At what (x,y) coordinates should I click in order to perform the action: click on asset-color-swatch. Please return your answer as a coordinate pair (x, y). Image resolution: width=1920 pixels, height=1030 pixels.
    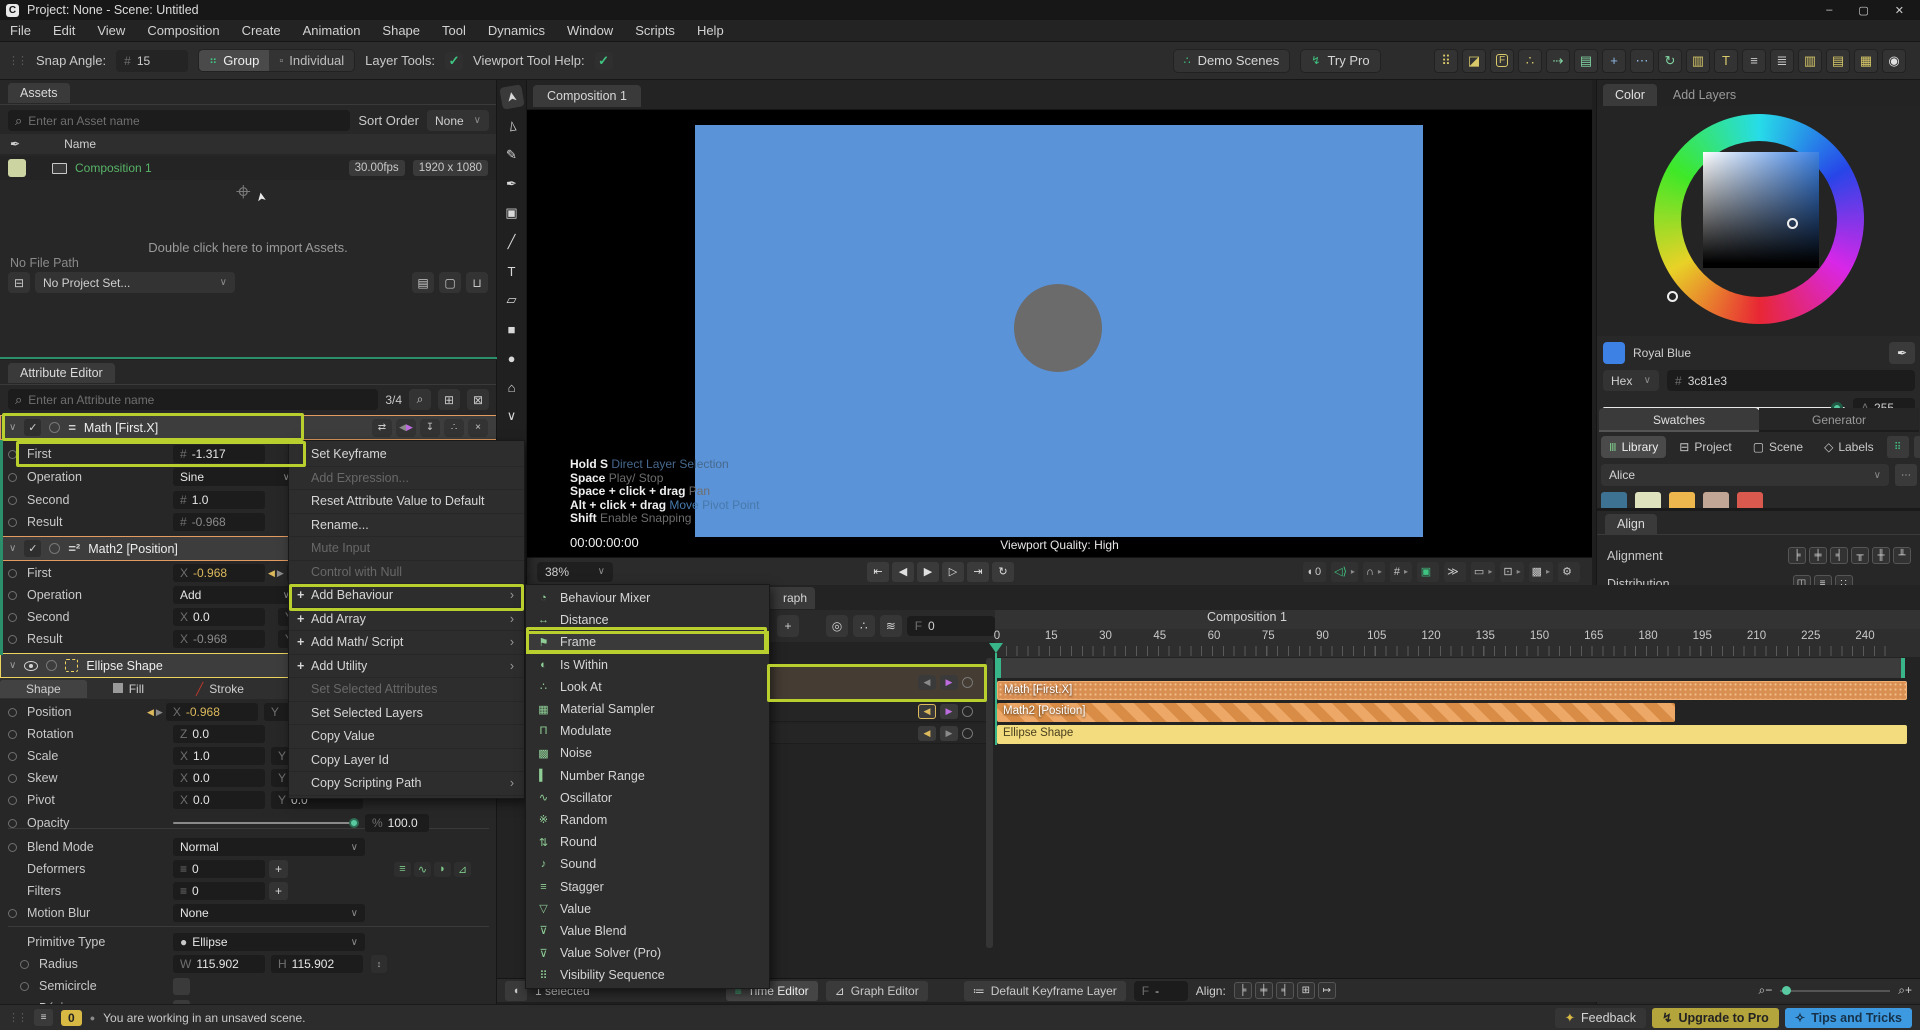
    Looking at the image, I should click on (17, 168).